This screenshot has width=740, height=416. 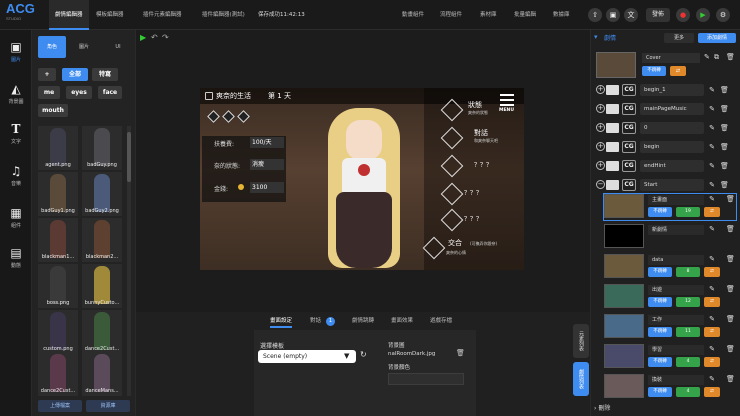 What do you see at coordinates (16, 263) in the screenshot?
I see `nav-dynamic: ▤ 動態` at bounding box center [16, 263].